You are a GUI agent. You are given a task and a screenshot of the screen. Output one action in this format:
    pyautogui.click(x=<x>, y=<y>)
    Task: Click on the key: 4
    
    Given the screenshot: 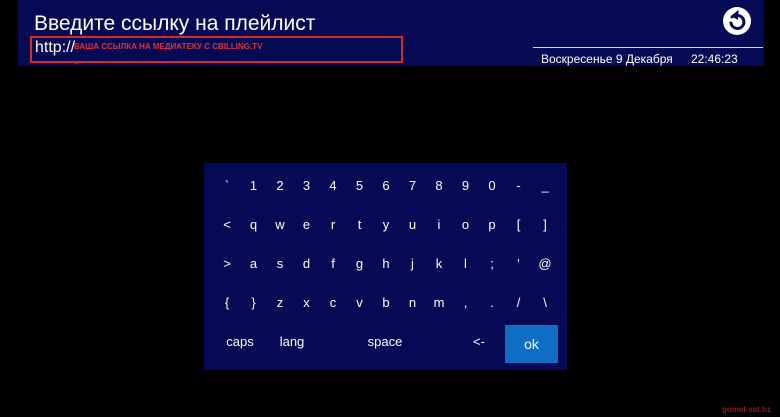 What is the action you would take?
    pyautogui.click(x=333, y=186)
    